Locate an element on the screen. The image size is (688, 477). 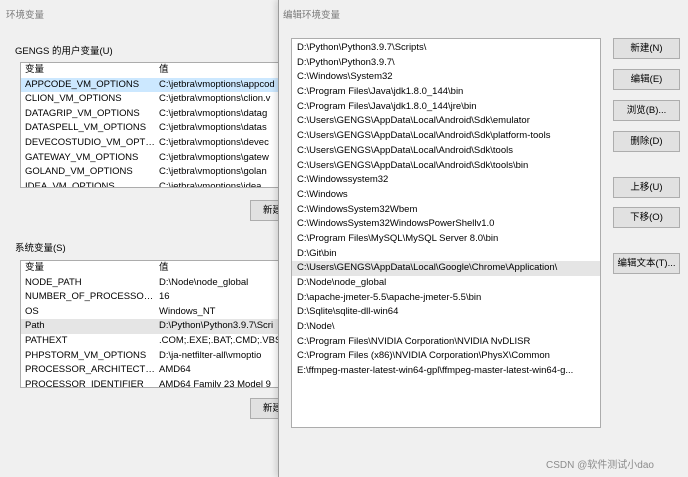
list-item: C:\Windowssystem32 is located at coordinates (446, 180).